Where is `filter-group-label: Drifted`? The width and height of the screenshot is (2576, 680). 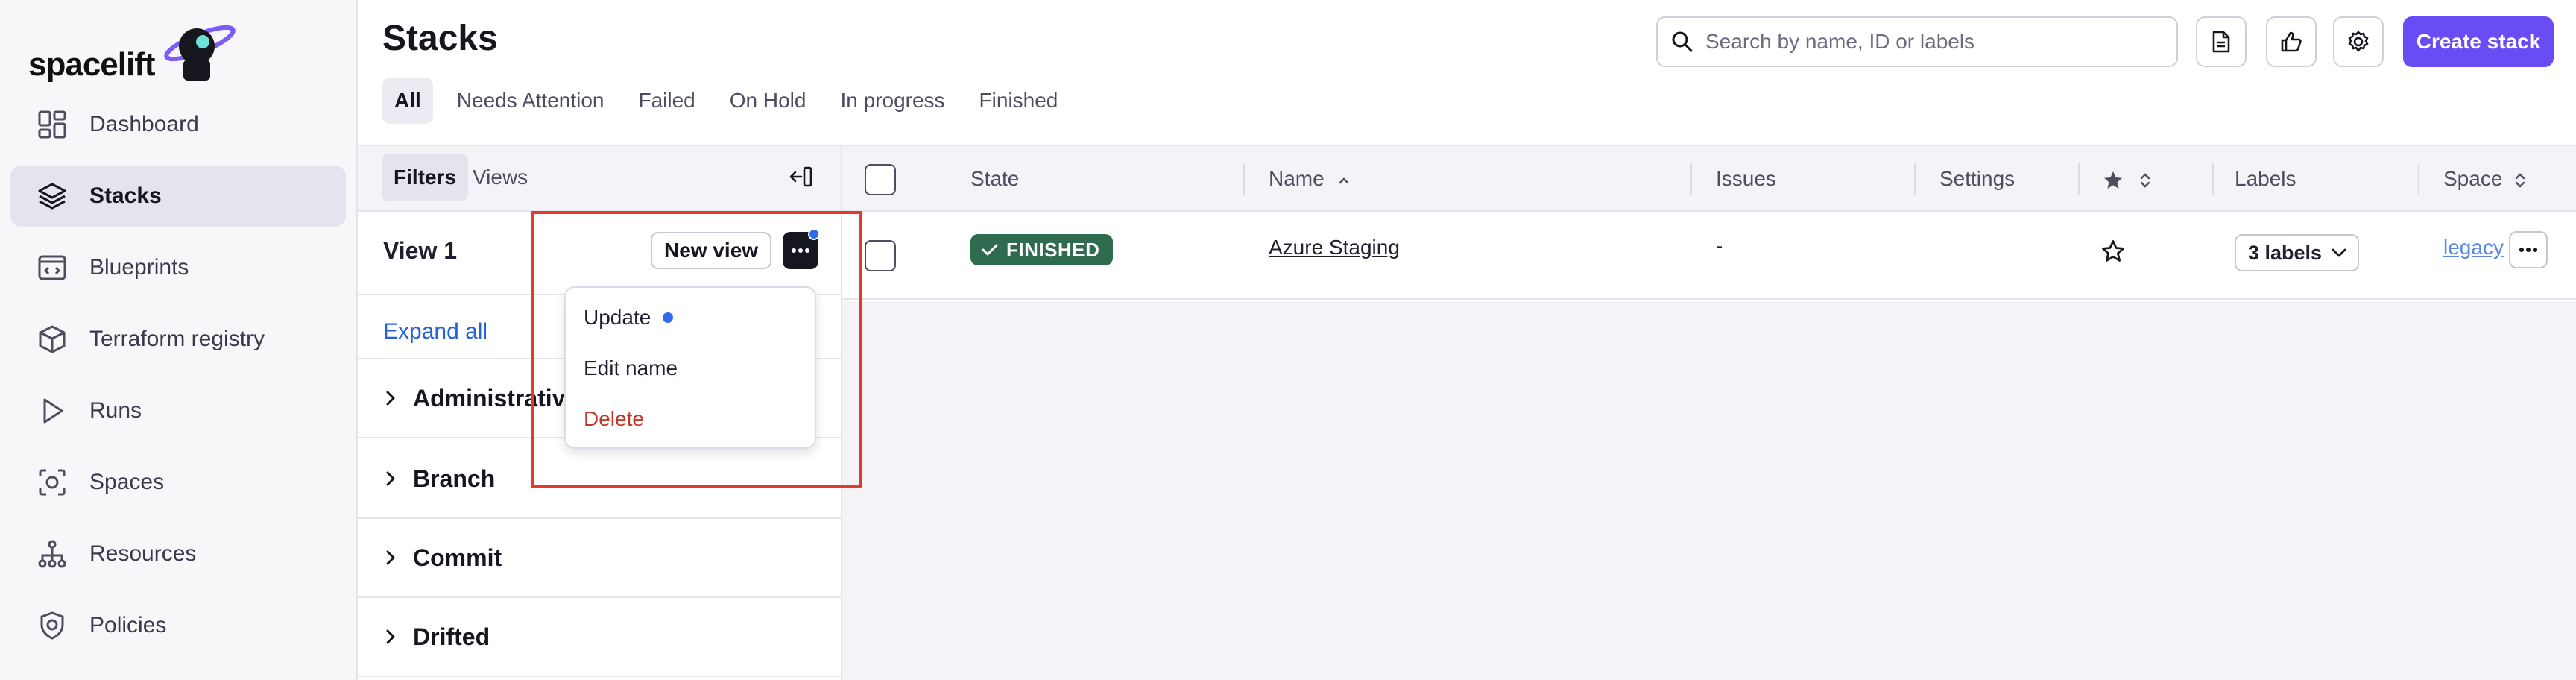
filter-group-label: Drifted is located at coordinates (451, 636).